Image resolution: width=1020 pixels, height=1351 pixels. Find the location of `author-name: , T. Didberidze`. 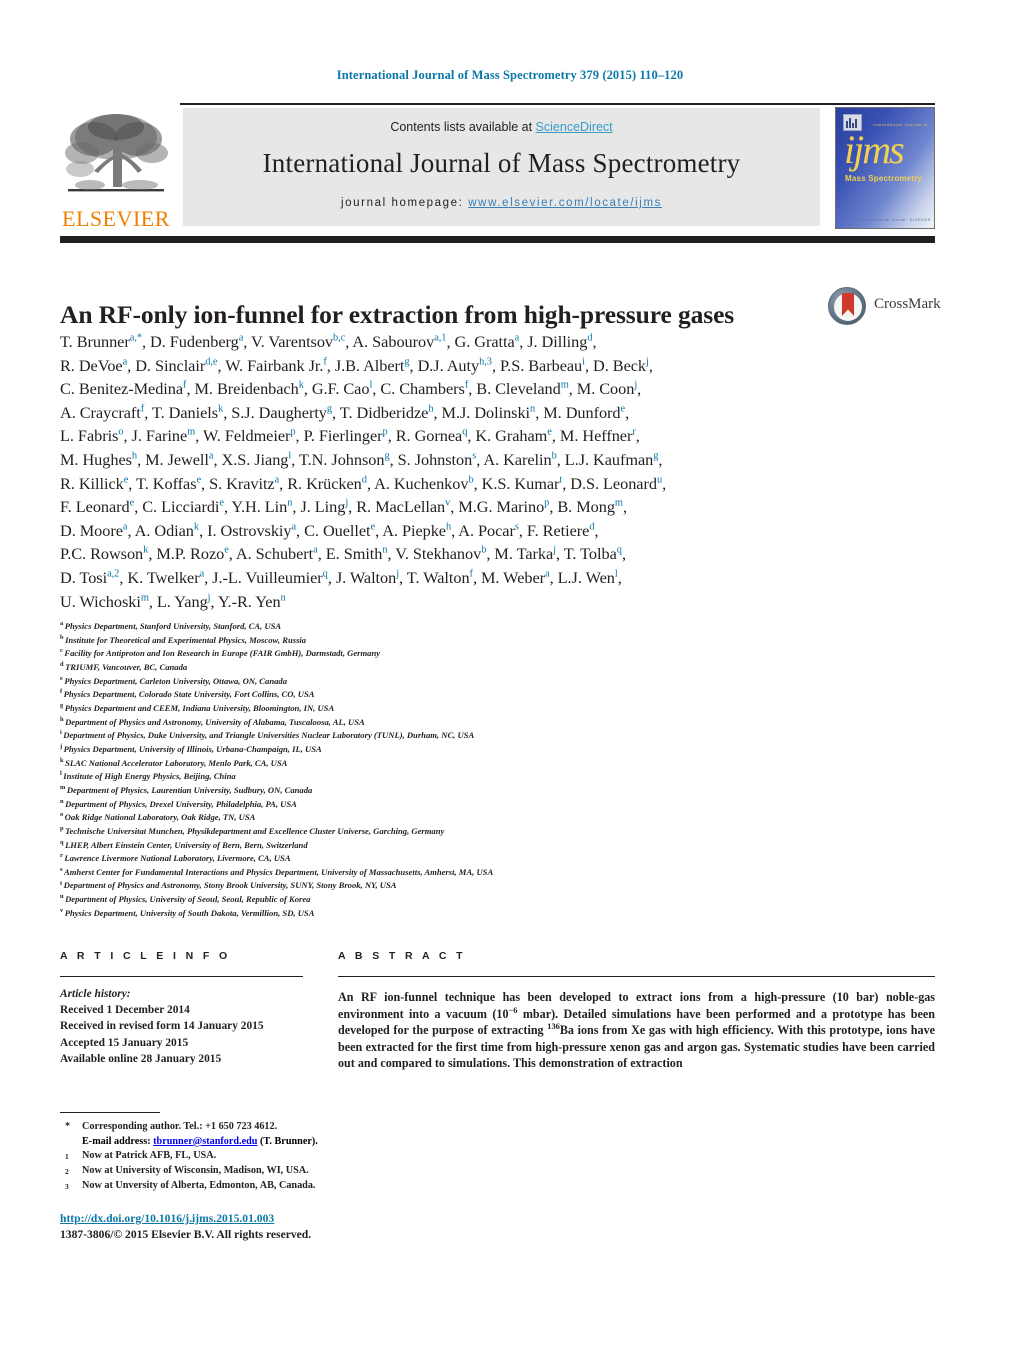

author-name: , T. Didberidze is located at coordinates (380, 412).